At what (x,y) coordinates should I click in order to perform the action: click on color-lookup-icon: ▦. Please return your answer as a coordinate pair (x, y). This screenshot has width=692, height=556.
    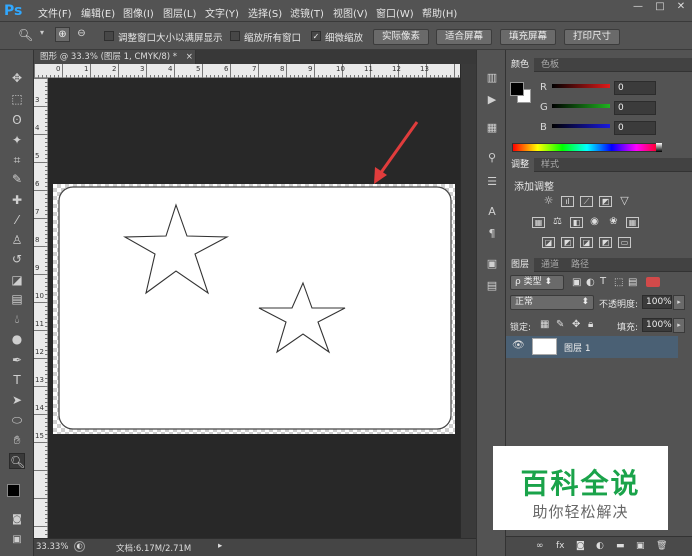
    Looking at the image, I should click on (632, 222).